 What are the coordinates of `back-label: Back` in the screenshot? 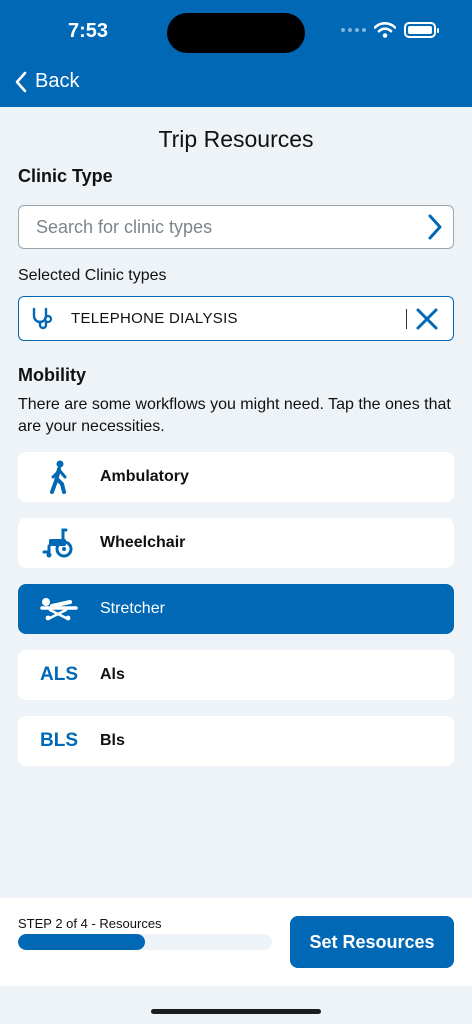 It's located at (57, 81).